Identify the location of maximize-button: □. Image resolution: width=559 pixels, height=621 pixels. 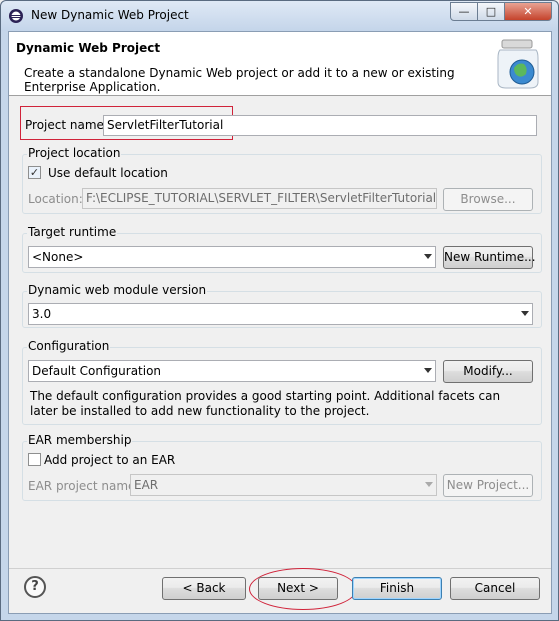
(491, 11).